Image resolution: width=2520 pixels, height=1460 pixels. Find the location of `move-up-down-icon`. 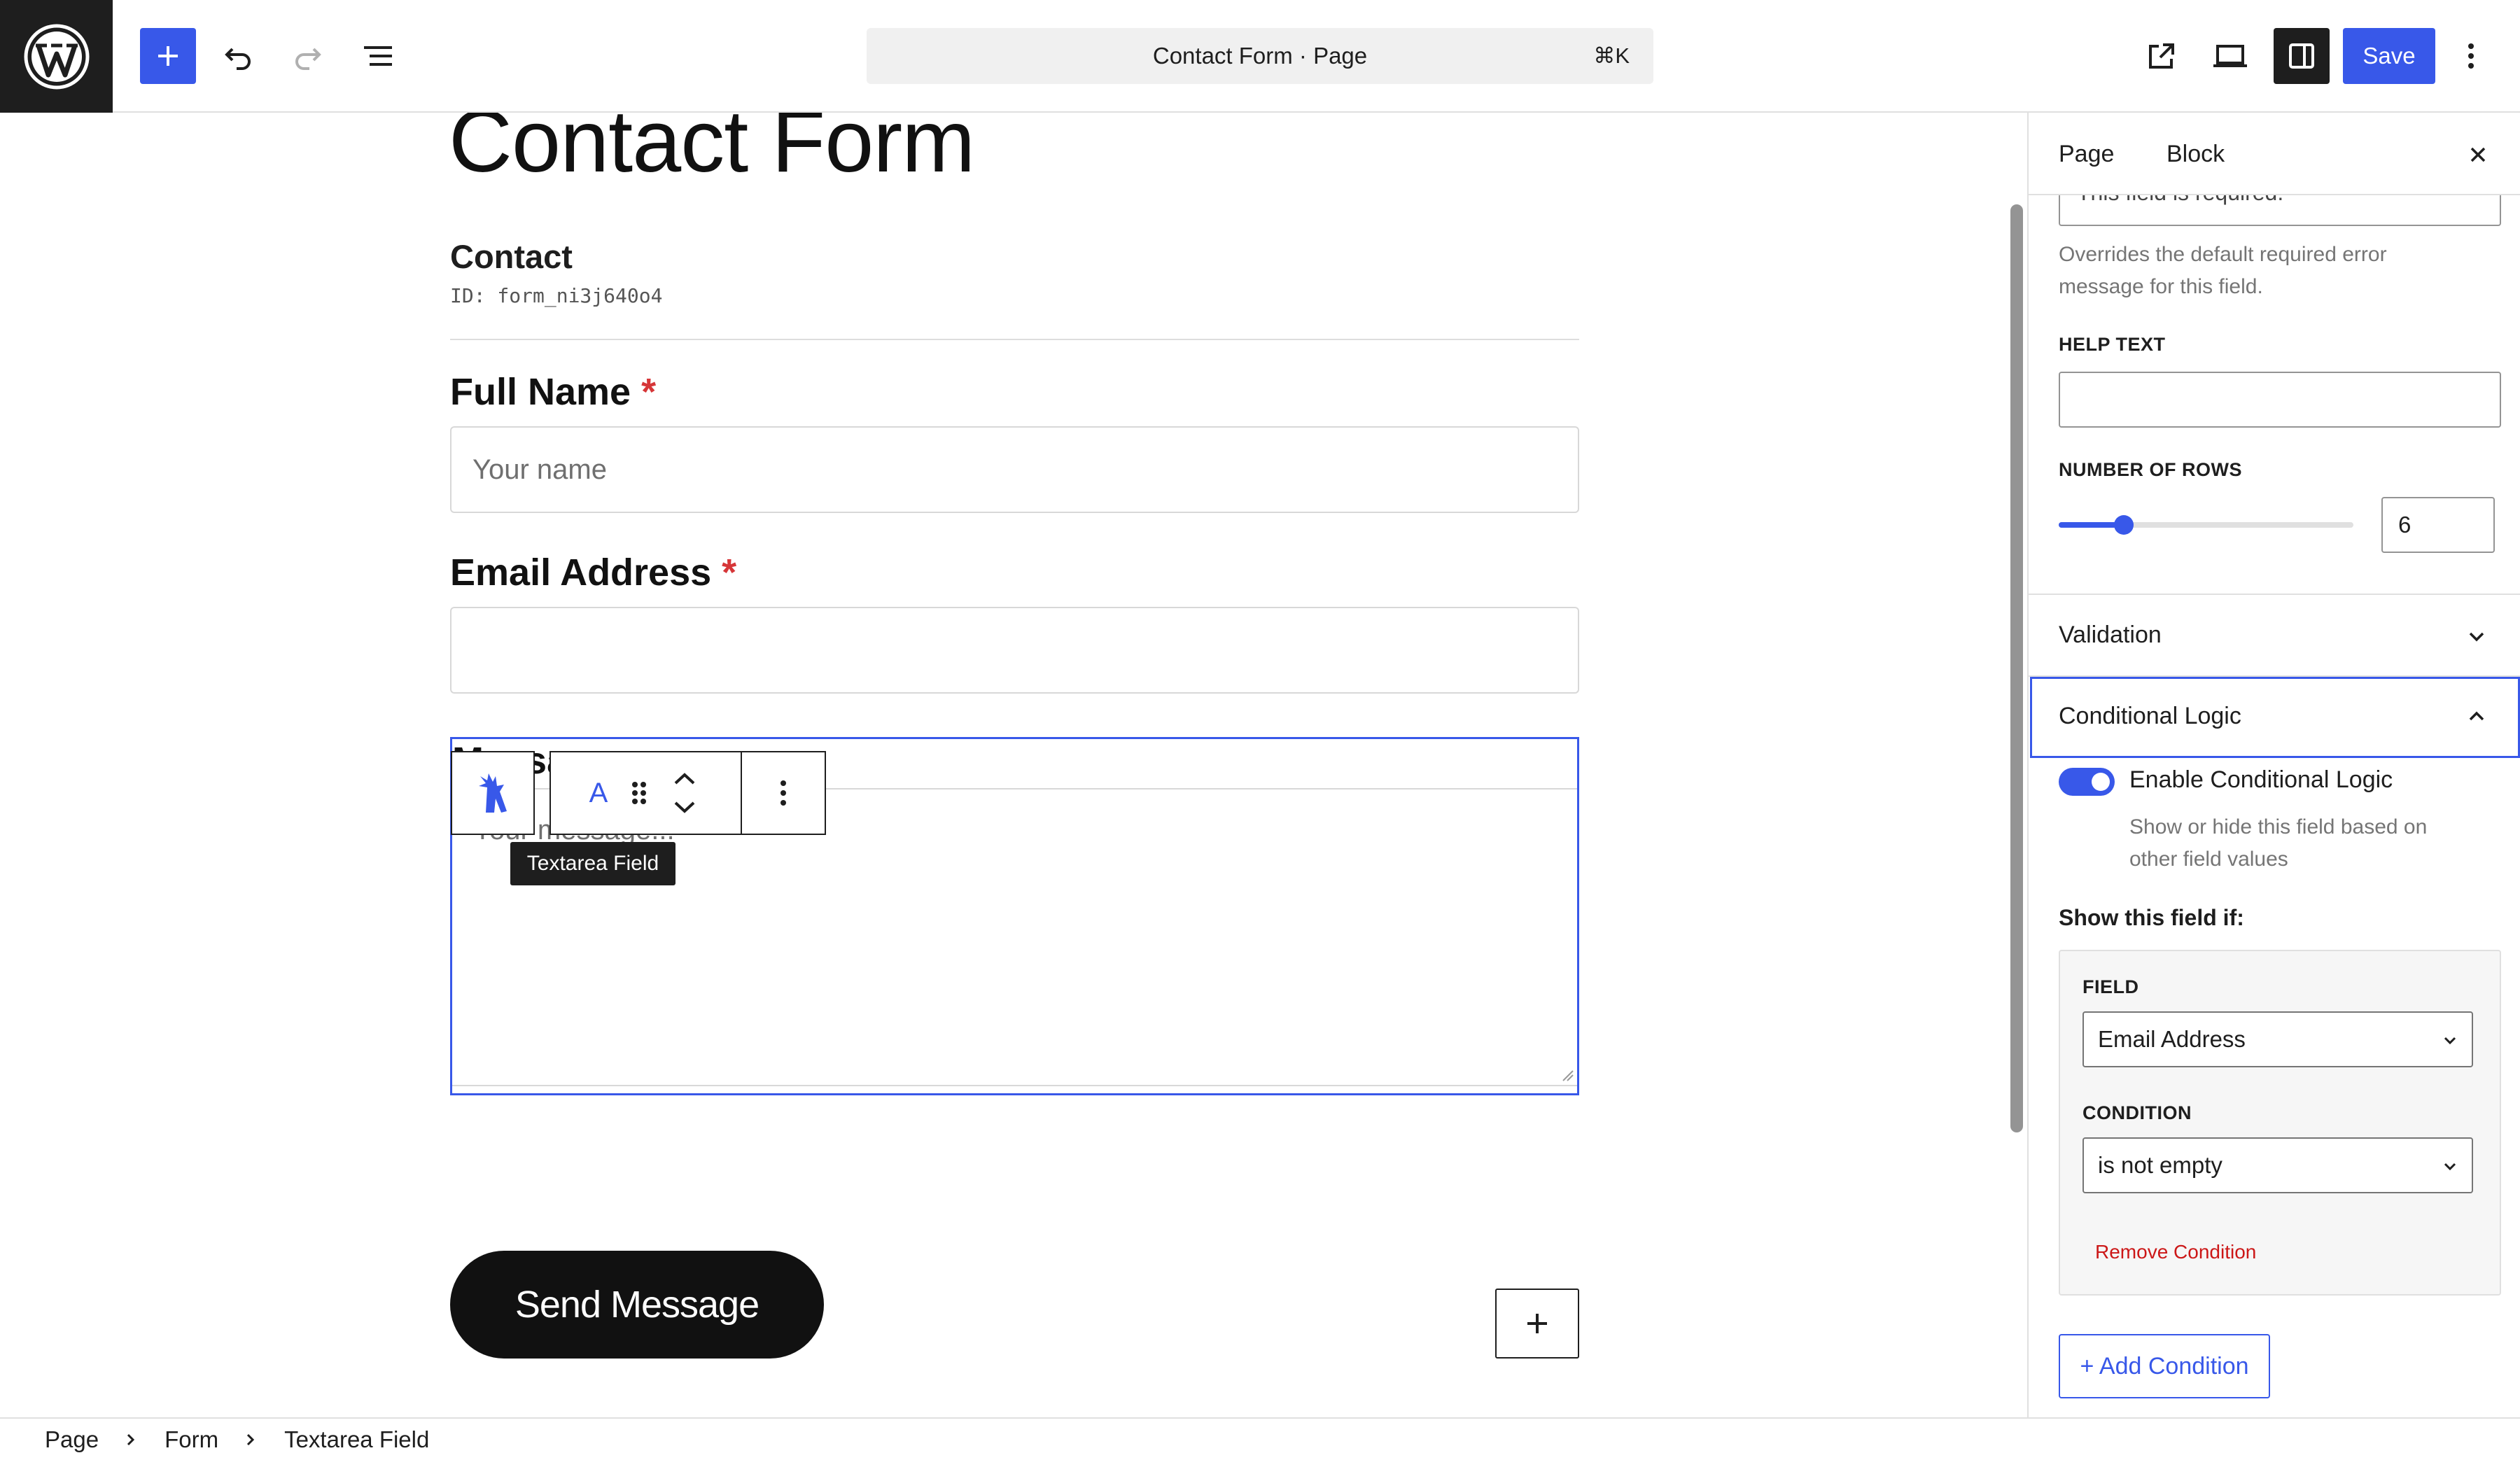

move-up-down-icon is located at coordinates (684, 793).